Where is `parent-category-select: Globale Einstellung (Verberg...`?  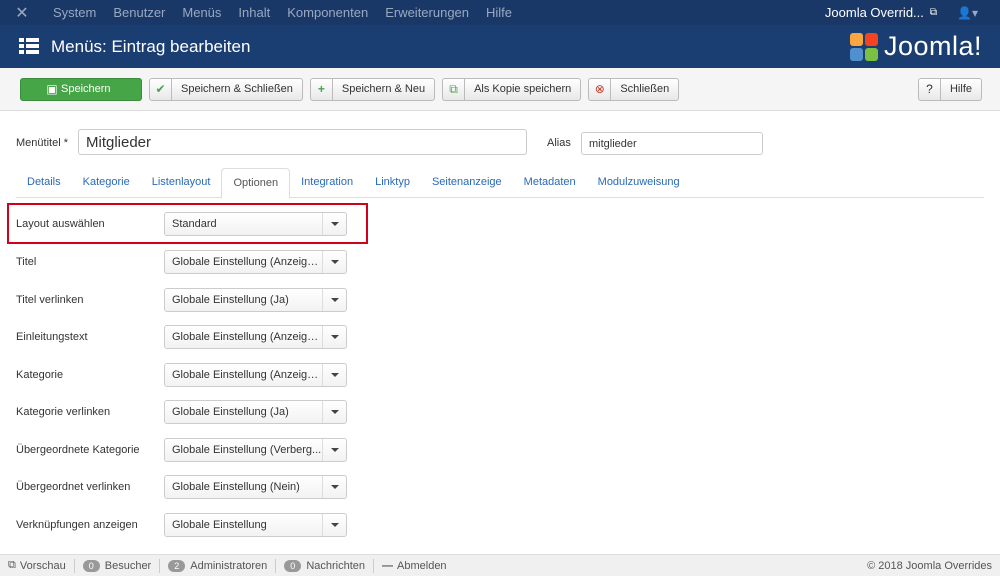 parent-category-select: Globale Einstellung (Verberg... is located at coordinates (255, 450).